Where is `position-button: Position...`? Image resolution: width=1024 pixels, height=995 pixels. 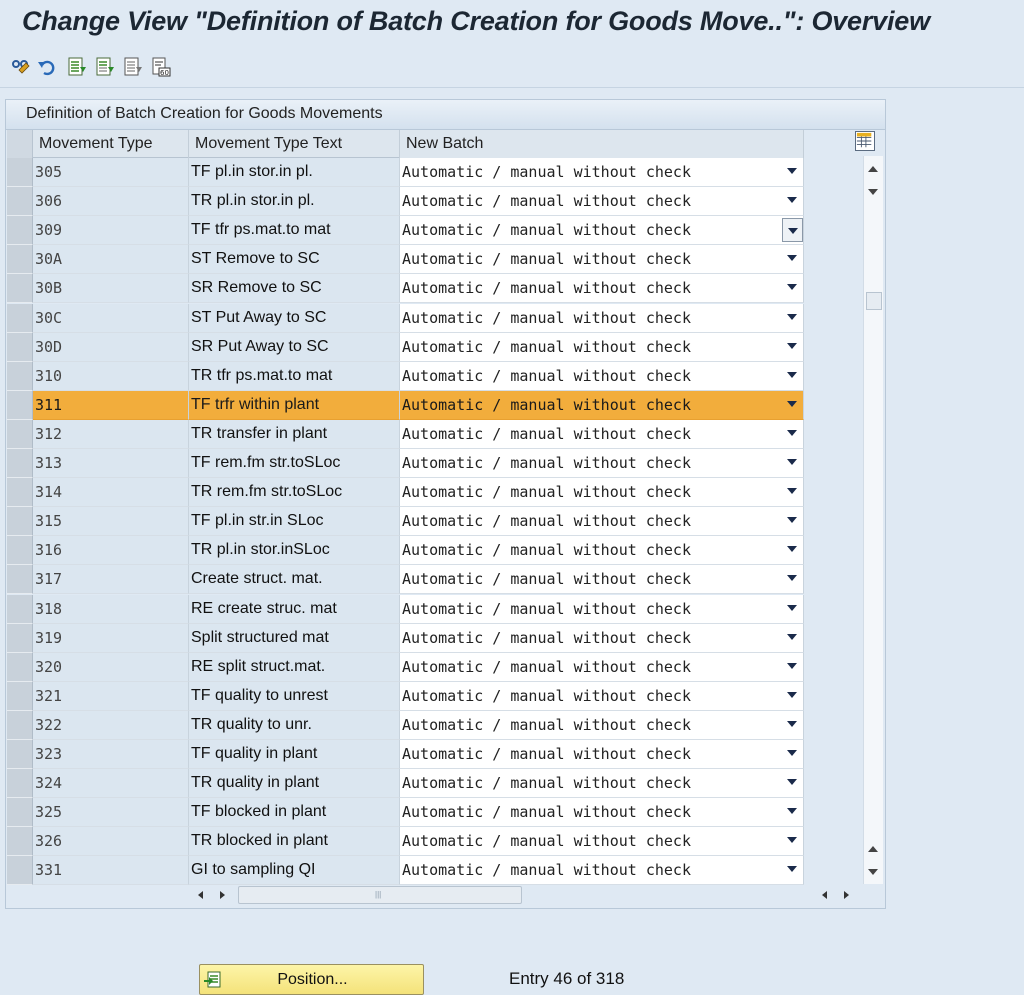
position-button: Position... is located at coordinates (311, 979).